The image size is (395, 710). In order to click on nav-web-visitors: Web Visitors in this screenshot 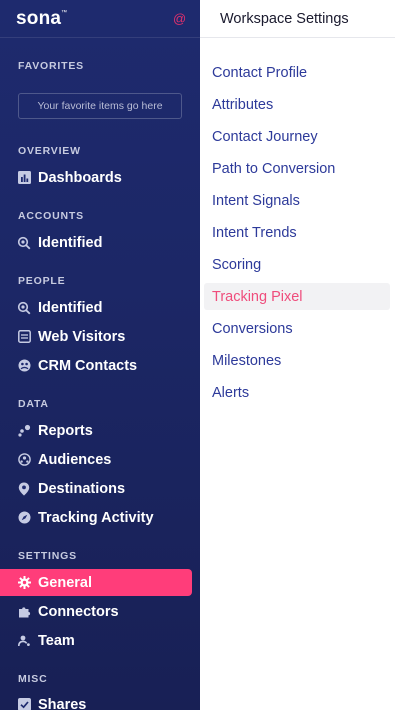, I will do `click(96, 336)`.